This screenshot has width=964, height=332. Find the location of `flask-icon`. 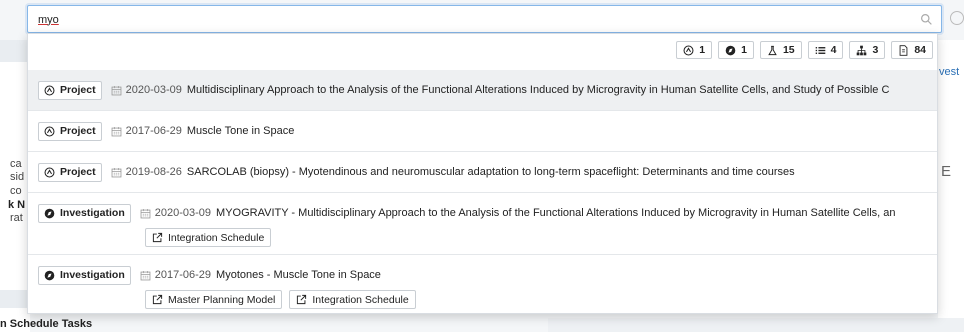

flask-icon is located at coordinates (772, 50).